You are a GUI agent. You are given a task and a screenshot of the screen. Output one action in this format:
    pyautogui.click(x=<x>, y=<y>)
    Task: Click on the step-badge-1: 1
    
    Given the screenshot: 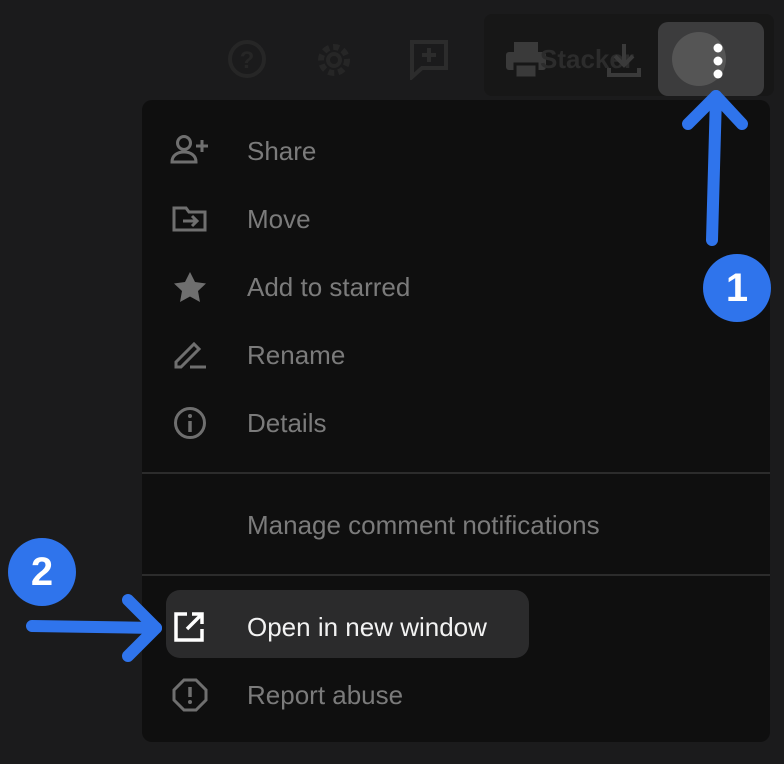 What is the action you would take?
    pyautogui.click(x=737, y=288)
    